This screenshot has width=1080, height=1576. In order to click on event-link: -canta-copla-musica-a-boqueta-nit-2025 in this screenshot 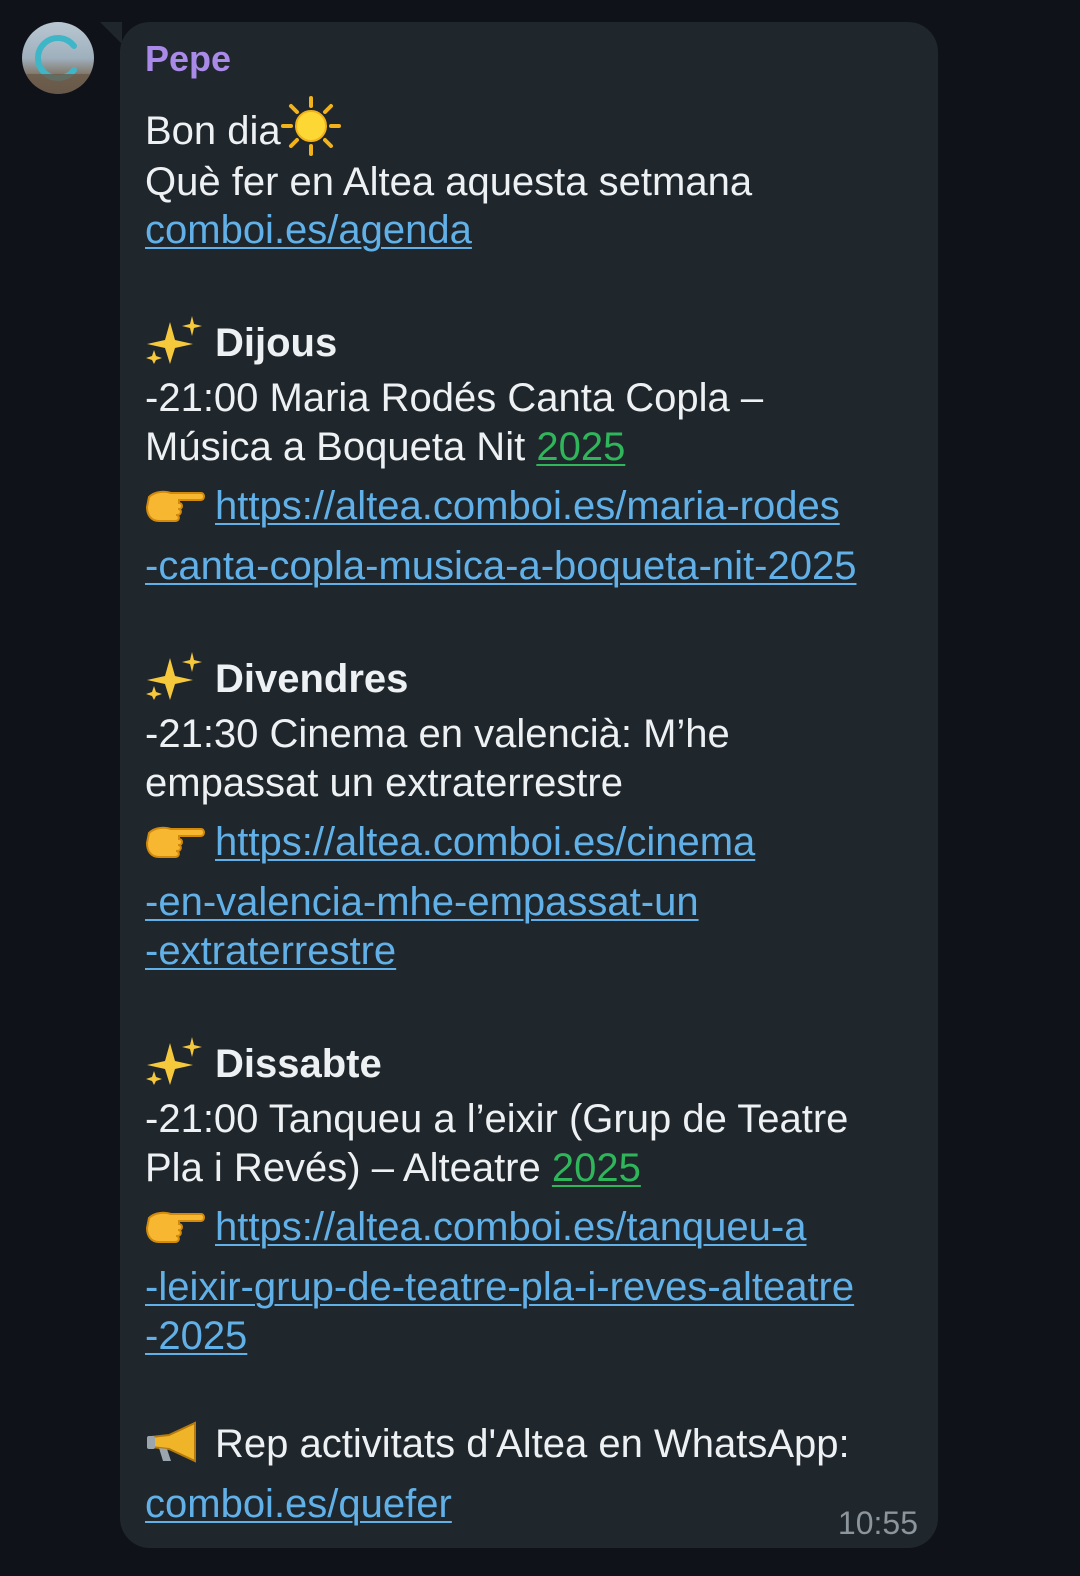, I will do `click(500, 566)`.